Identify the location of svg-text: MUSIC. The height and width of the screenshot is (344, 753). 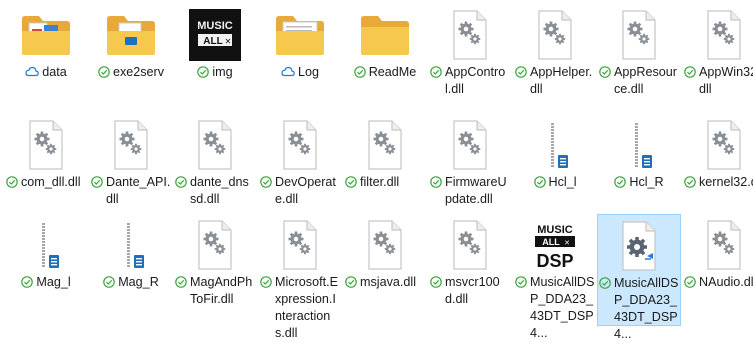
(215, 26).